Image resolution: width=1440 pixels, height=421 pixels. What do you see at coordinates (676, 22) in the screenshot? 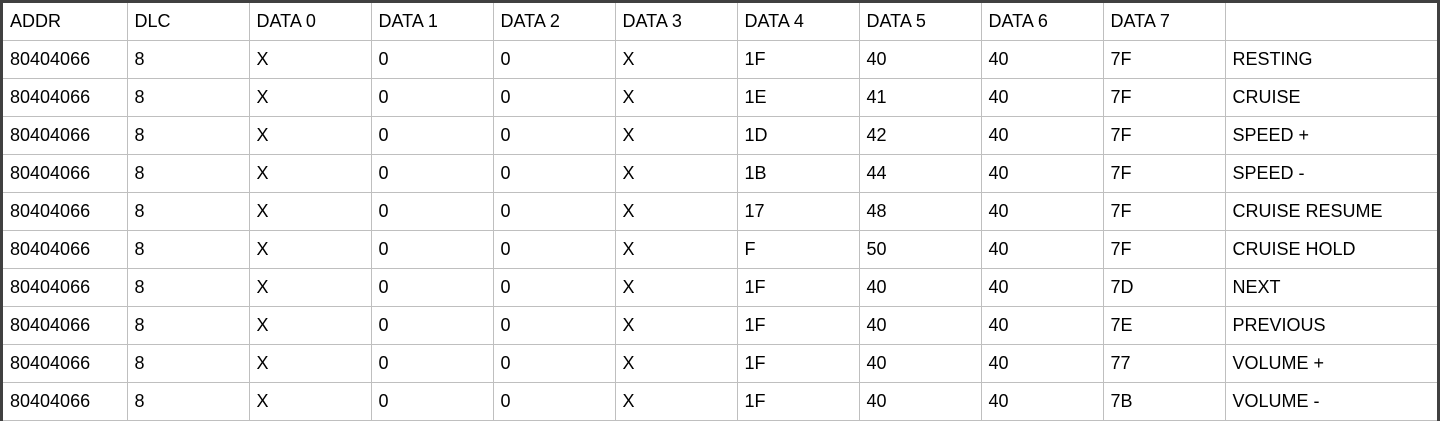
I see `header-cell-data3: DATA 3` at bounding box center [676, 22].